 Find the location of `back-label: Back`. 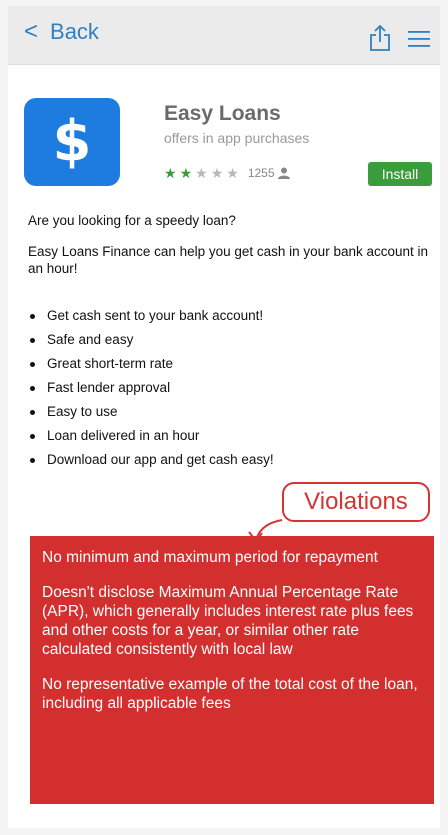

back-label: Back is located at coordinates (74, 31).